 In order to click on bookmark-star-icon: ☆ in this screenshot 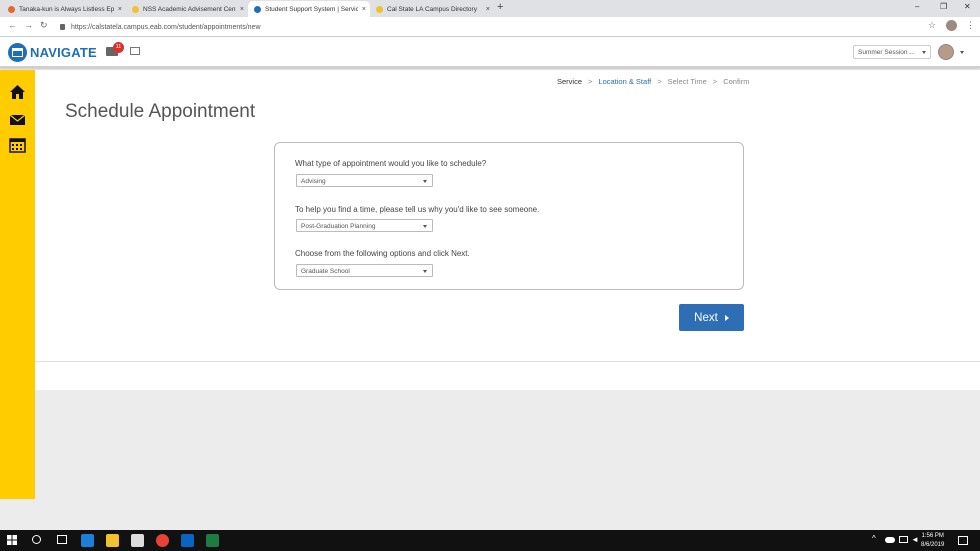, I will do `click(932, 25)`.